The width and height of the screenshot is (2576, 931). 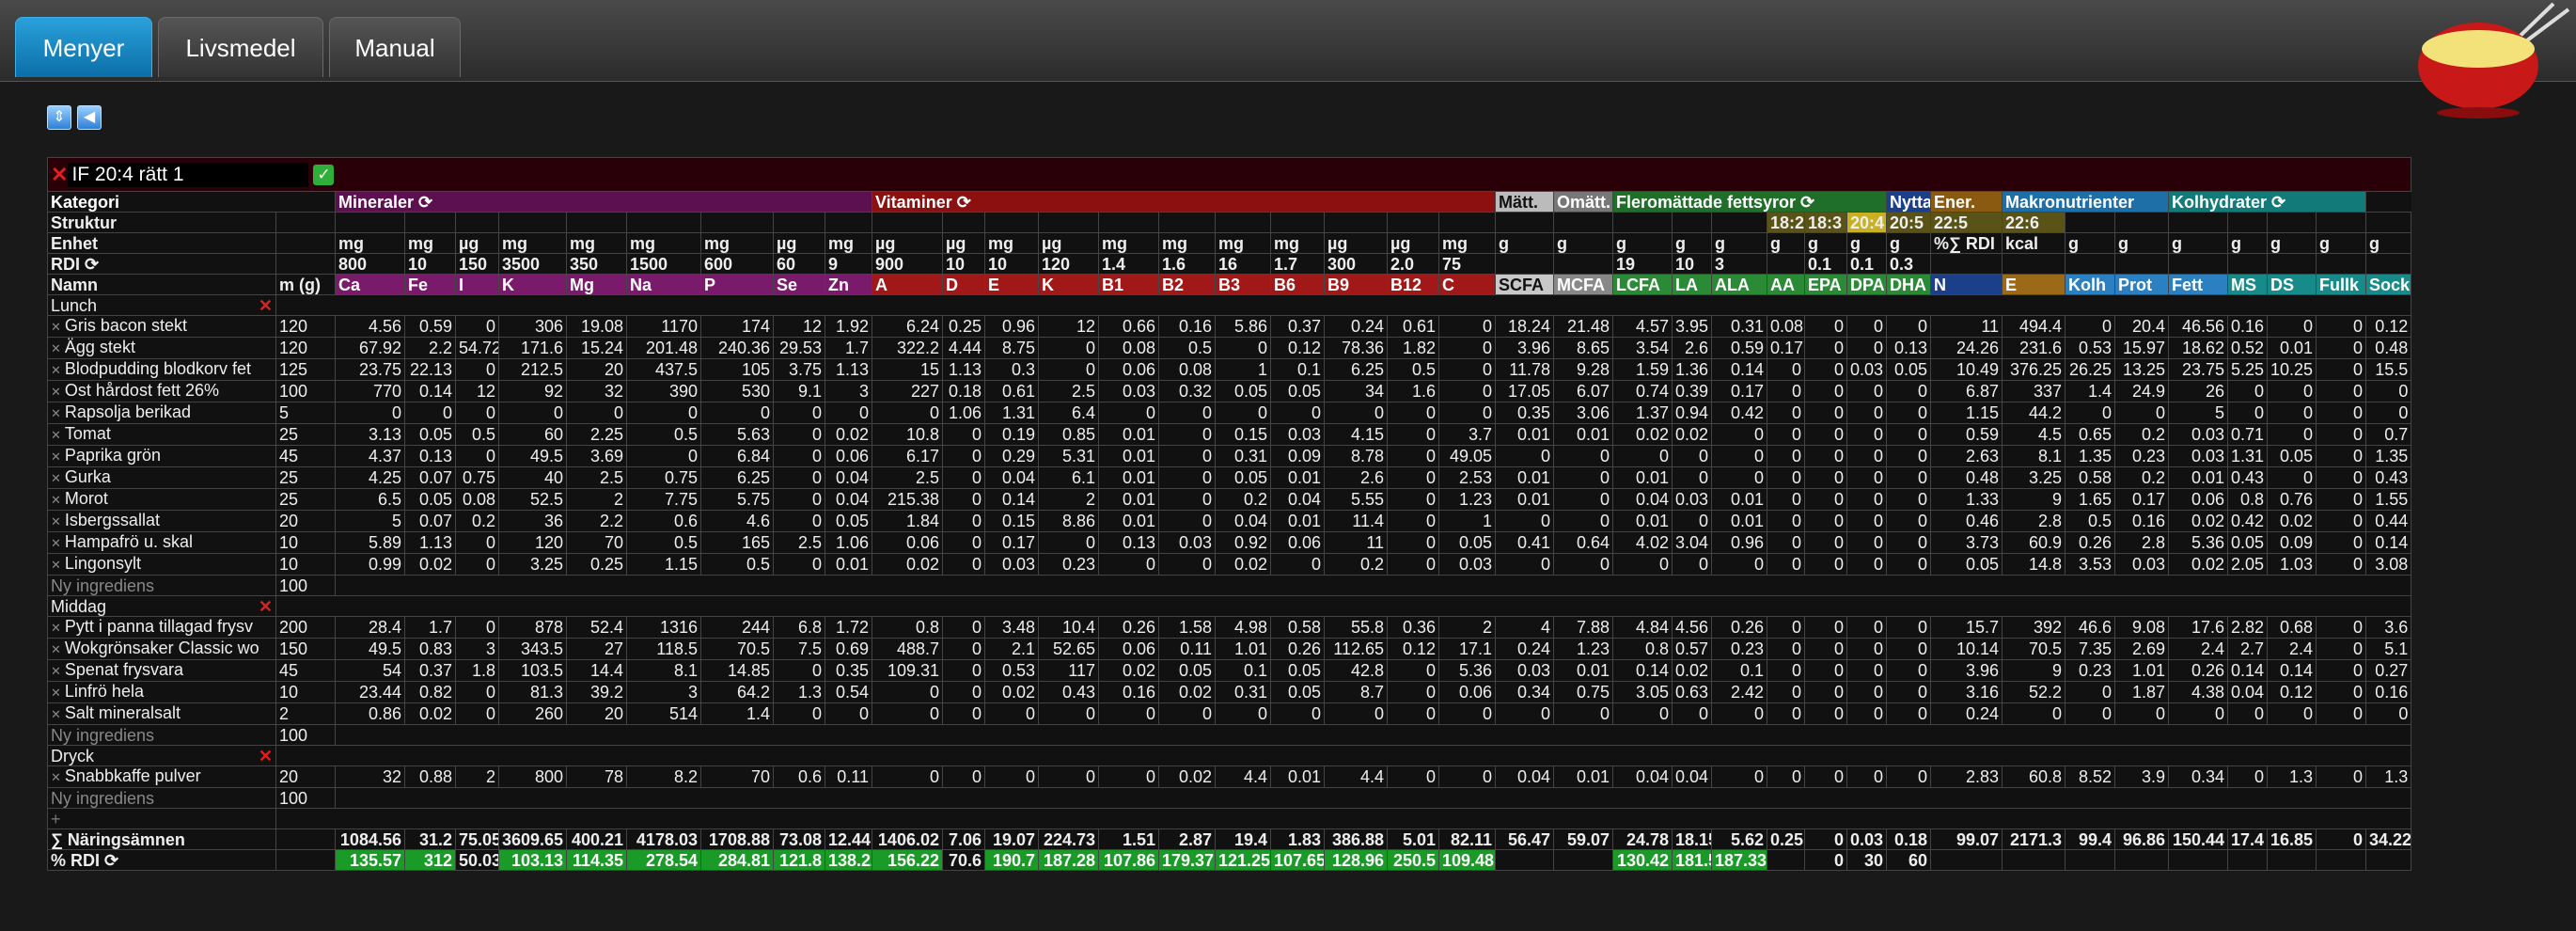 What do you see at coordinates (2388, 284) in the screenshot?
I see `nutrient-header: Sock` at bounding box center [2388, 284].